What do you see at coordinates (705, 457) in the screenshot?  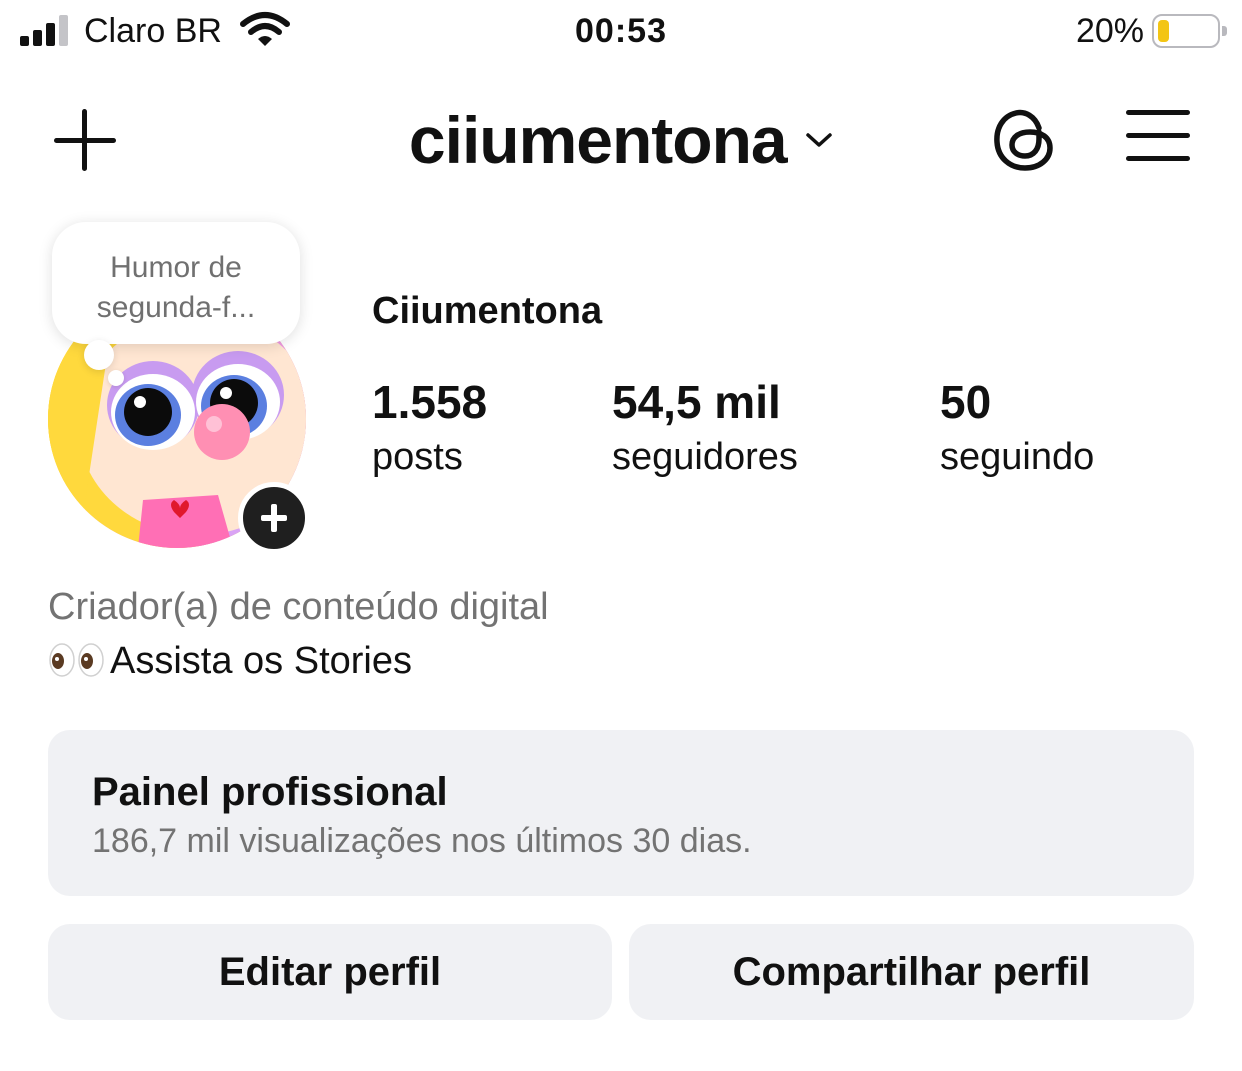 I see `stat-label: seguidores` at bounding box center [705, 457].